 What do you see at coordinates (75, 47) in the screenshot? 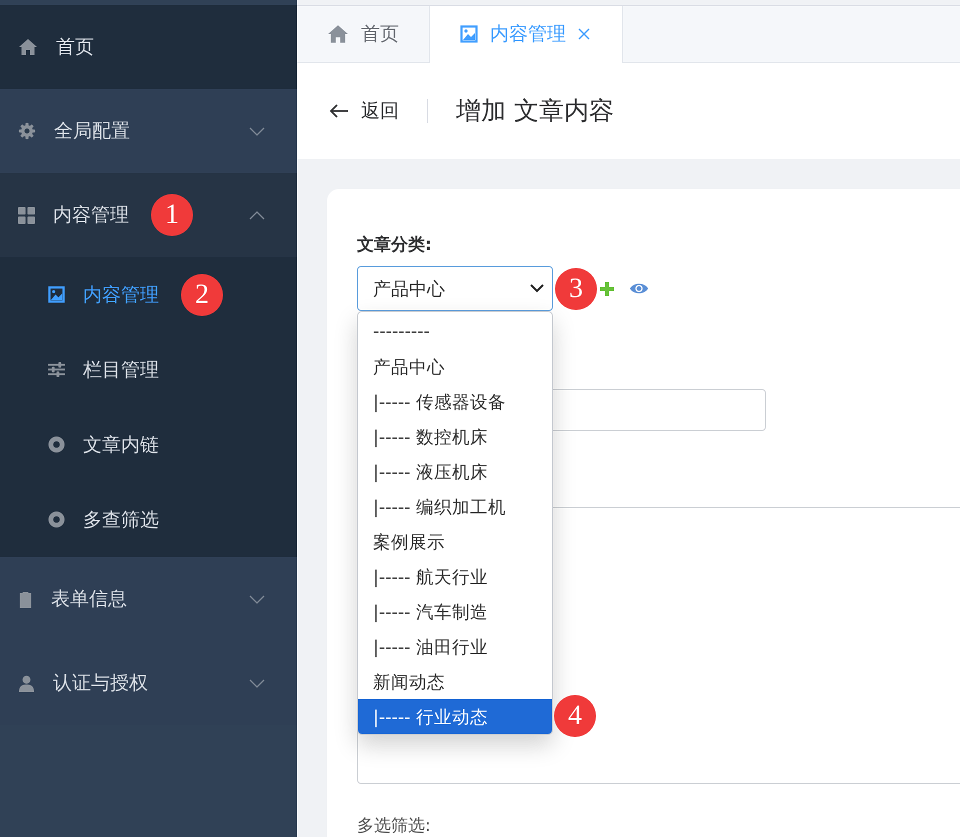
I see `menu-label: 首页` at bounding box center [75, 47].